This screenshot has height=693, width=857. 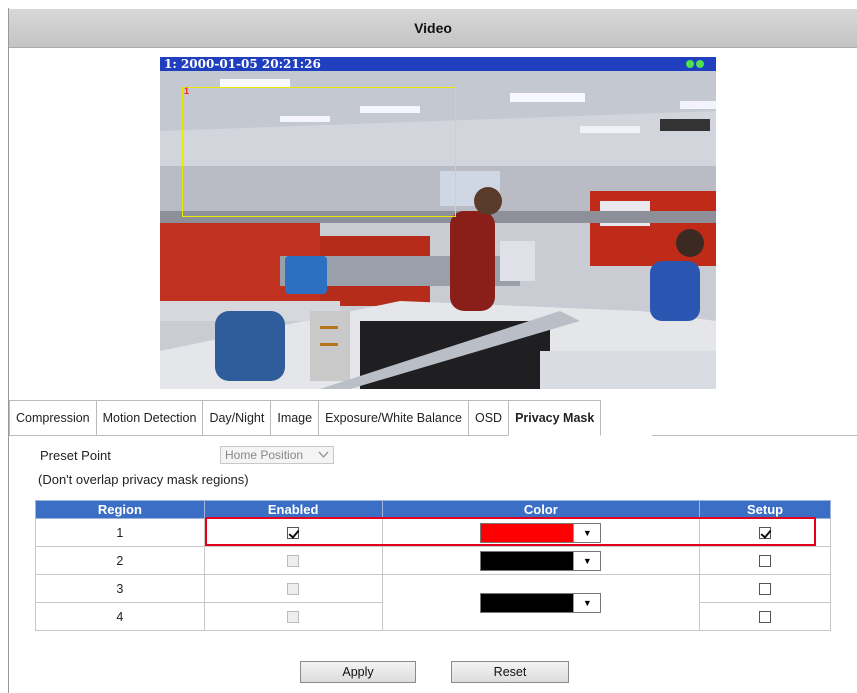 I want to click on reset-button: Reset, so click(x=510, y=672).